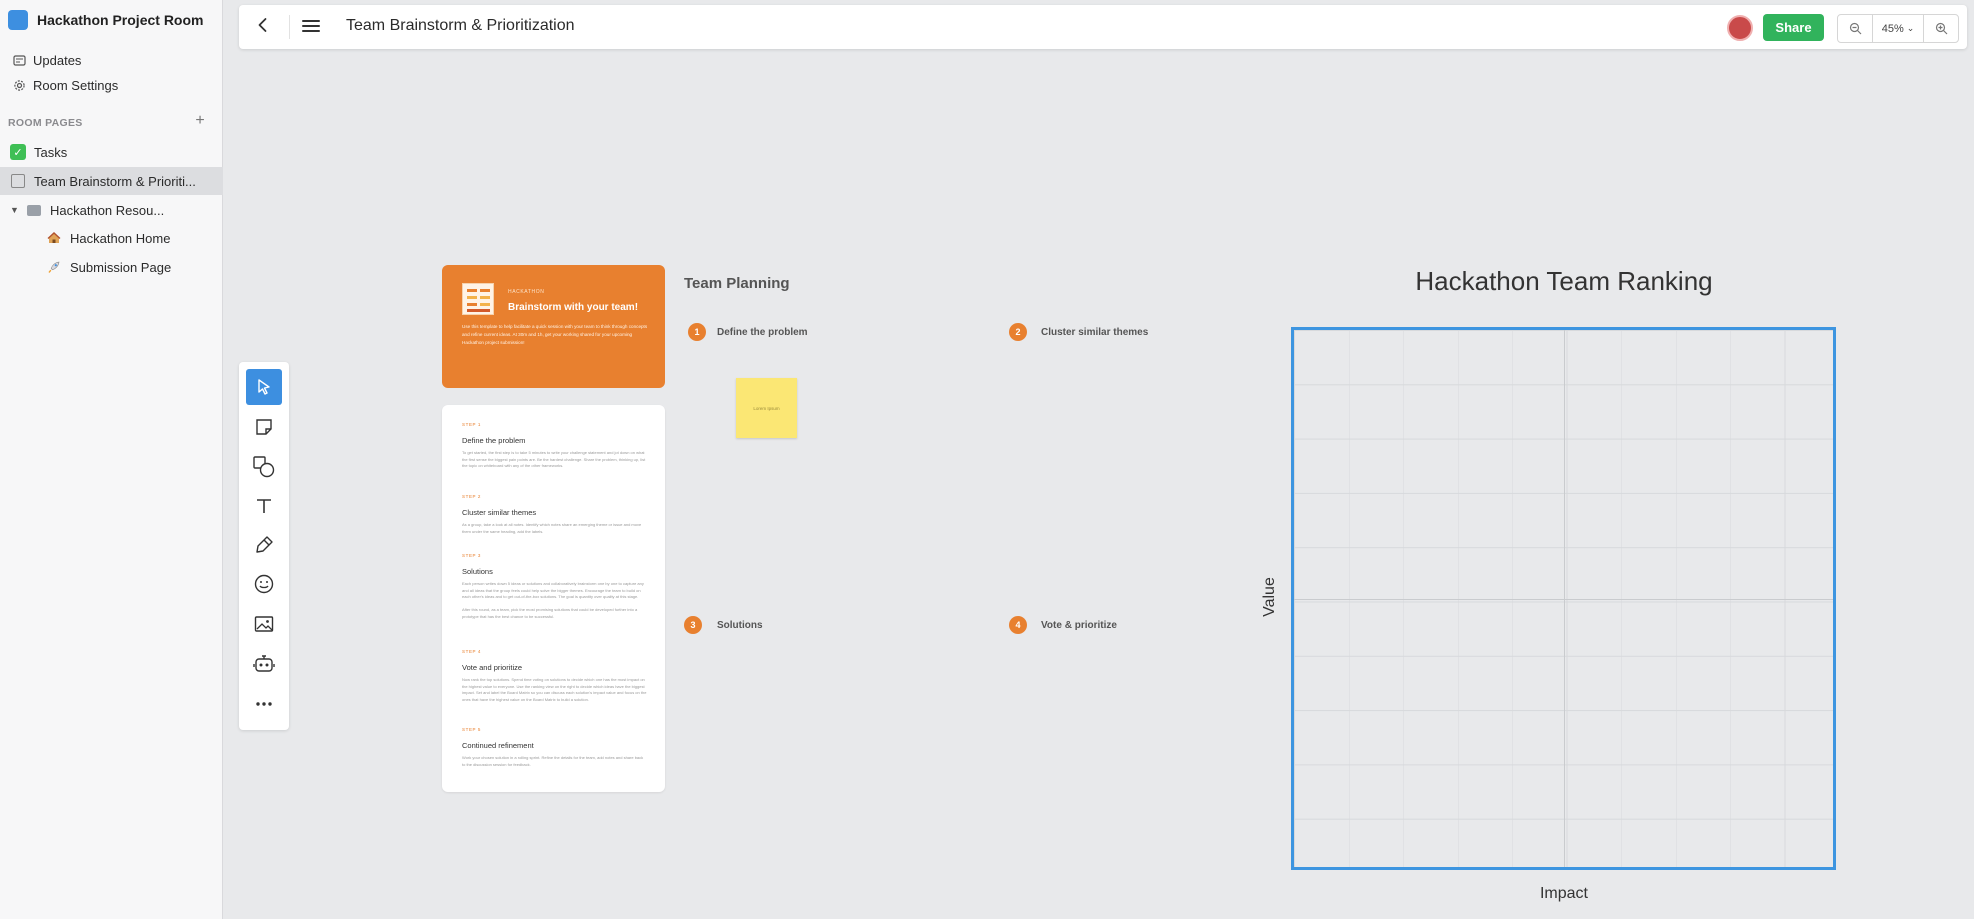 Image resolution: width=1974 pixels, height=919 pixels. Describe the element at coordinates (16, 210) in the screenshot. I see `caret-down-icon: ▼` at that location.